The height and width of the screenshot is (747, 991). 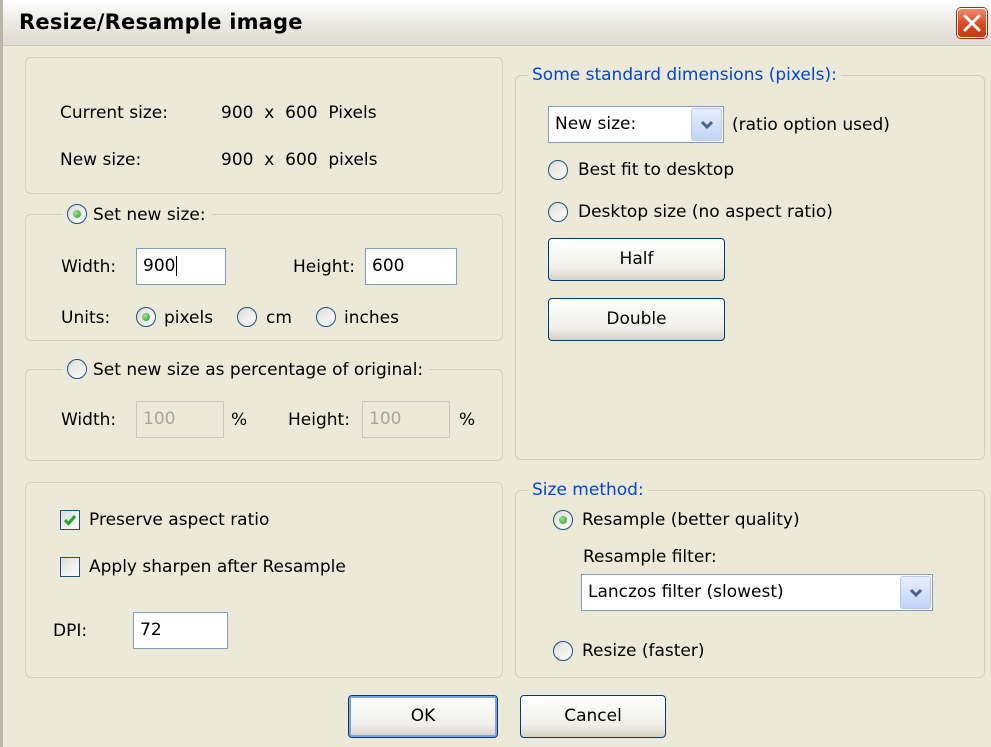 I want to click on height-label: Height:, so click(x=324, y=267).